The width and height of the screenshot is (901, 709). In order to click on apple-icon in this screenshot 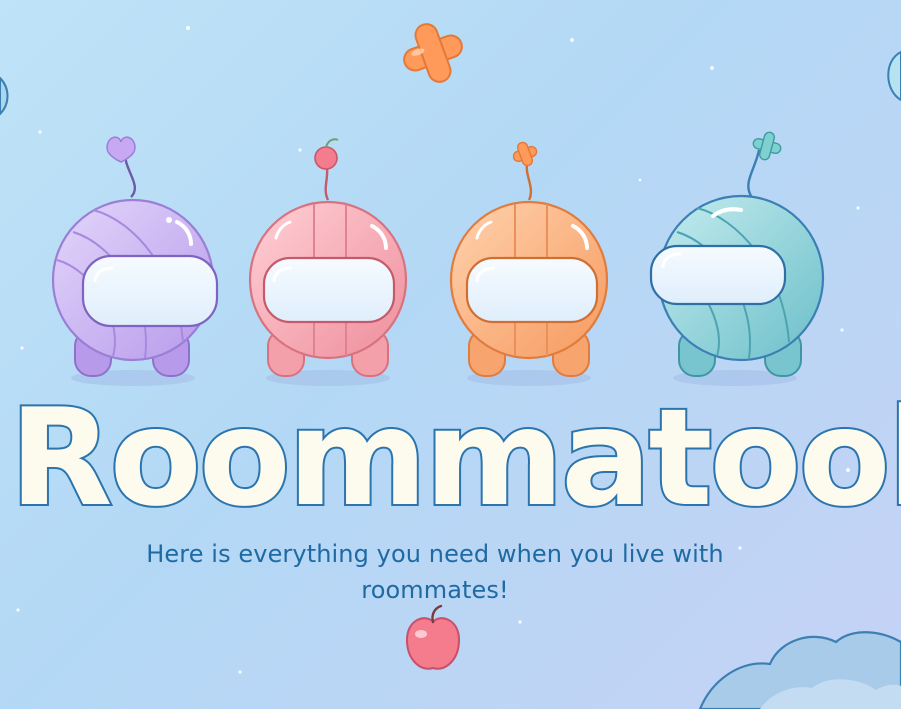, I will do `click(433, 637)`.